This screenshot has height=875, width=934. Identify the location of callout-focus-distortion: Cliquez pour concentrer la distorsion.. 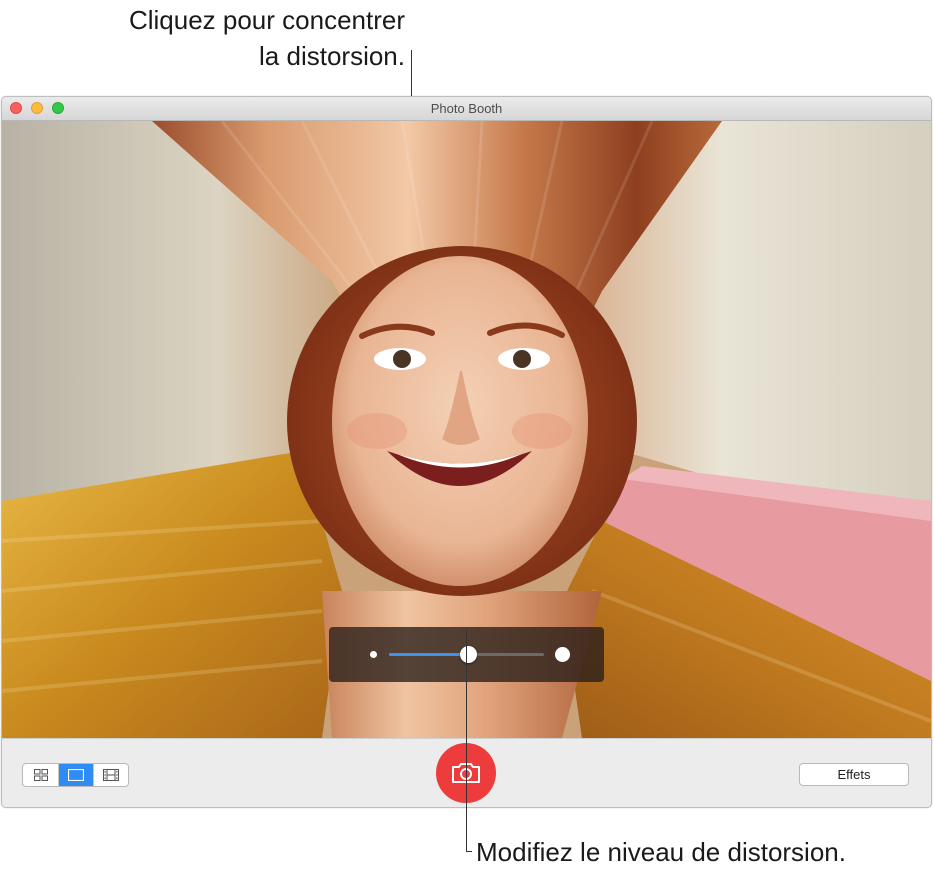
(232, 38).